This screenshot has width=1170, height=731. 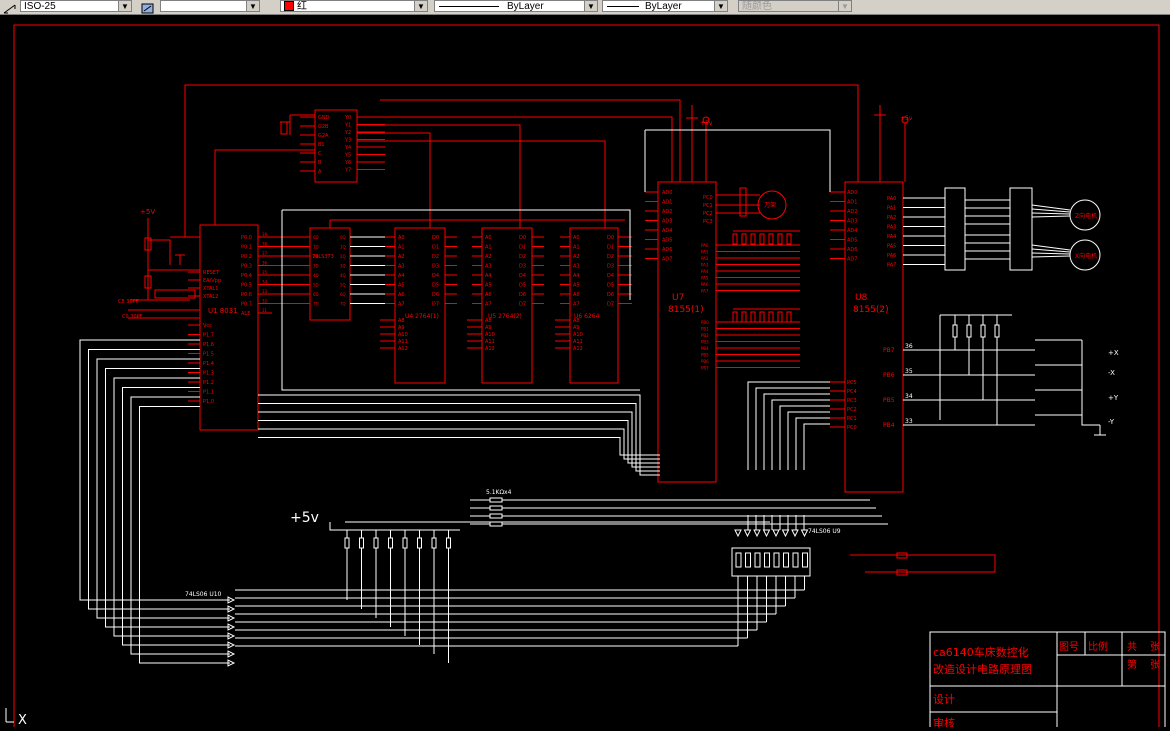 What do you see at coordinates (148, 7) in the screenshot?
I see `layer-manager-icon` at bounding box center [148, 7].